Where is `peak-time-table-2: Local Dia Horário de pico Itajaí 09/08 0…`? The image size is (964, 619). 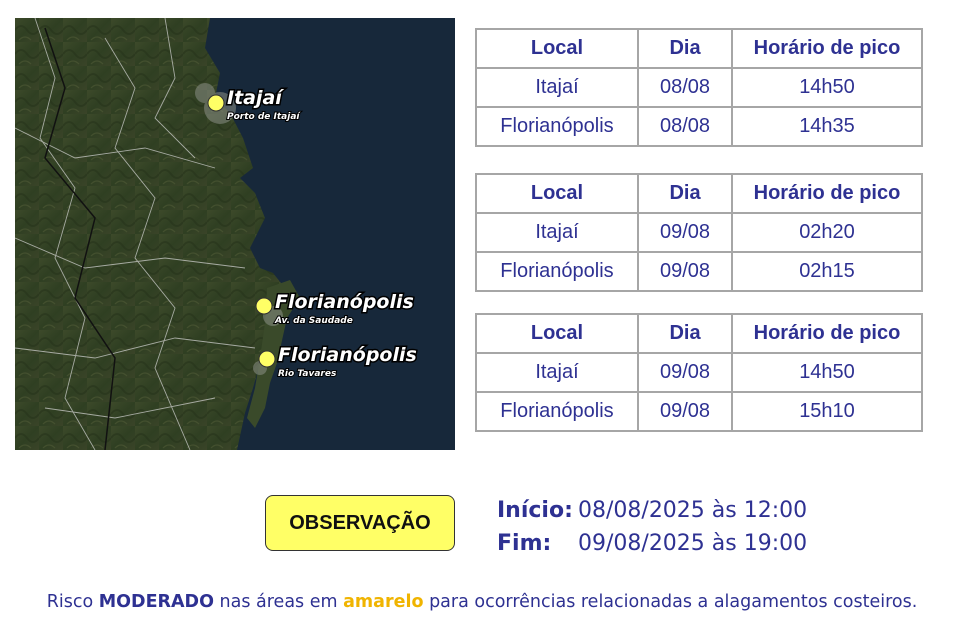 peak-time-table-2: Local Dia Horário de pico Itajaí 09/08 0… is located at coordinates (699, 232).